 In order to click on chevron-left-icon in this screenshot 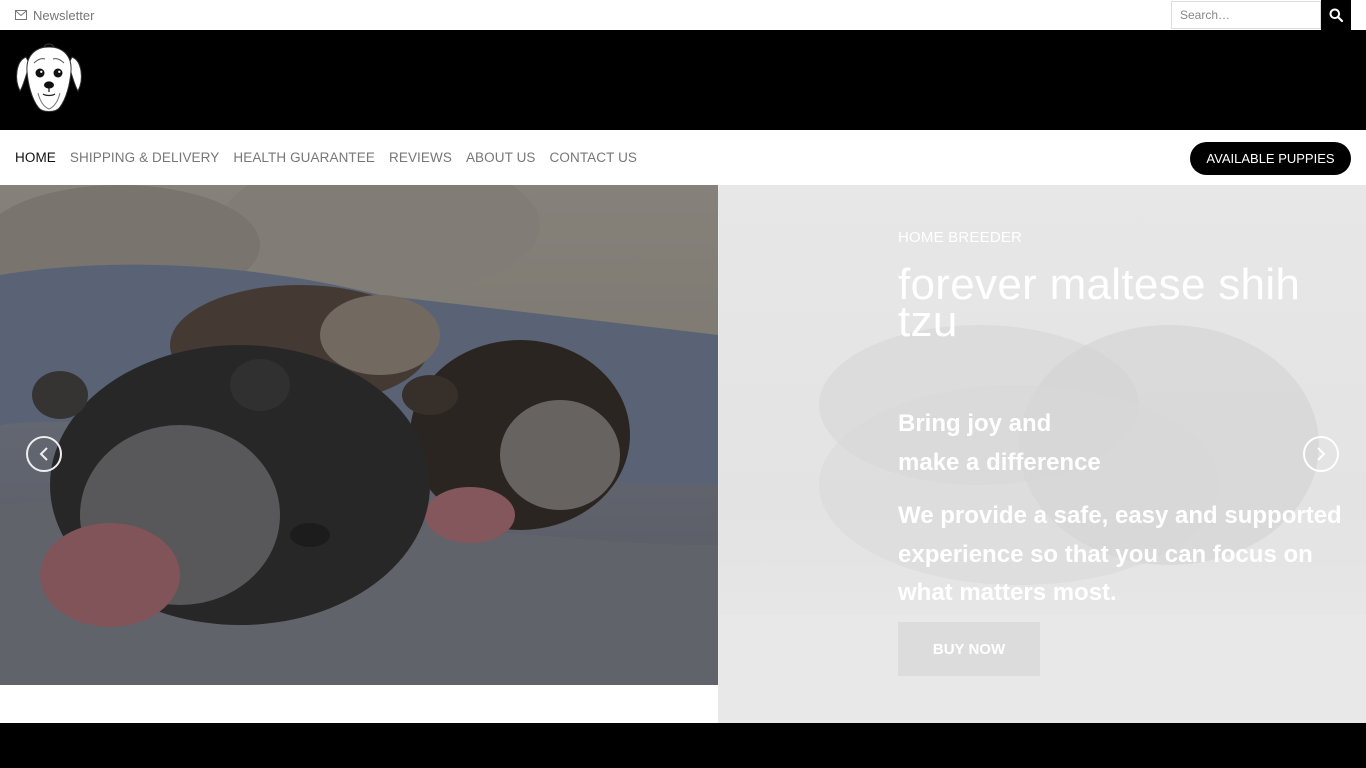, I will do `click(43, 454)`.